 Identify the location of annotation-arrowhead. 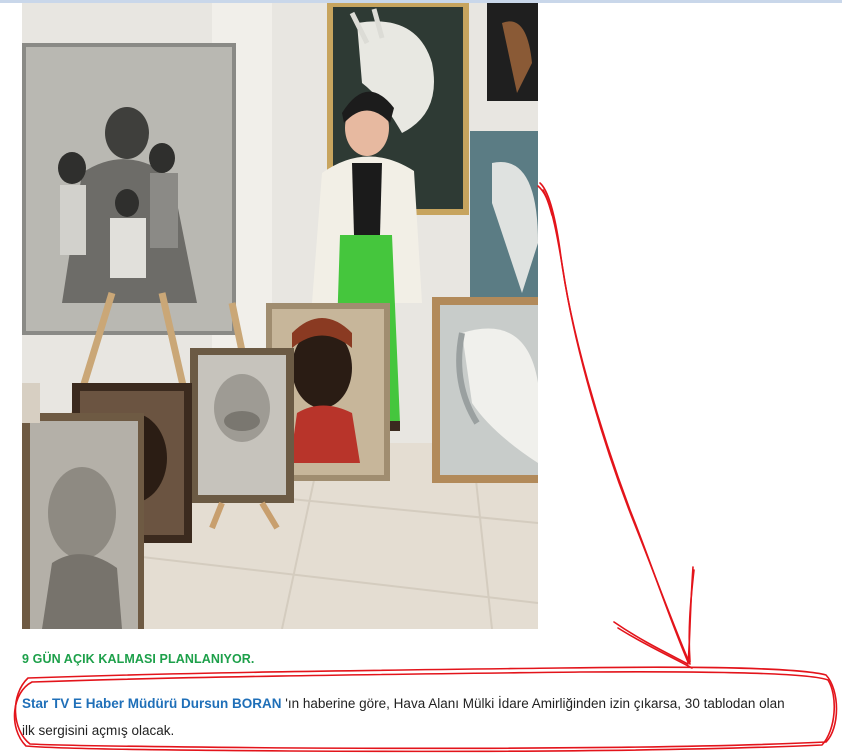
(653, 615).